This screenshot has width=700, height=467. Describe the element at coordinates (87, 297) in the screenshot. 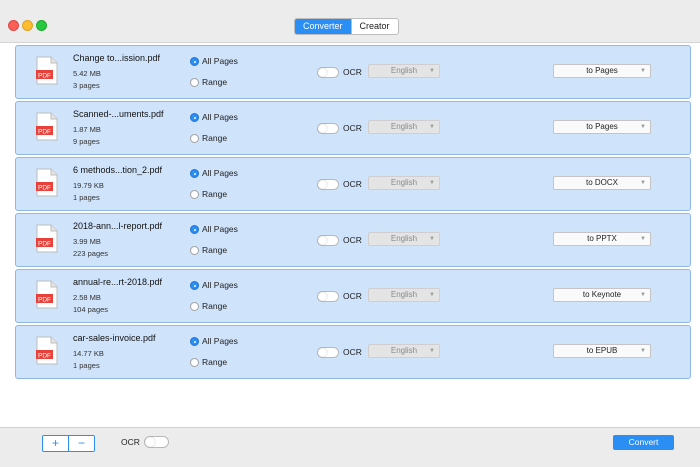

I see `file-size: 2.58 MB` at that location.